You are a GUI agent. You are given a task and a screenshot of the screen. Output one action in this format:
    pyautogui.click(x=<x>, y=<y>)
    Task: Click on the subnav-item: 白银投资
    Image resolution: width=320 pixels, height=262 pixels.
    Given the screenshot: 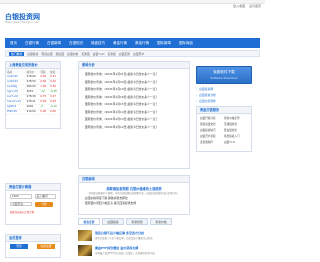 What is the action you would take?
    pyautogui.click(x=32, y=54)
    